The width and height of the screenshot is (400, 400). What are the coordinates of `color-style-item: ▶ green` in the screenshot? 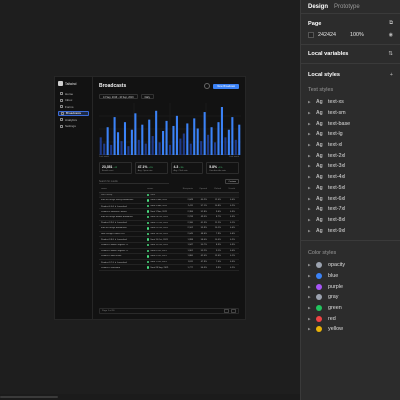 It's located at (350, 308).